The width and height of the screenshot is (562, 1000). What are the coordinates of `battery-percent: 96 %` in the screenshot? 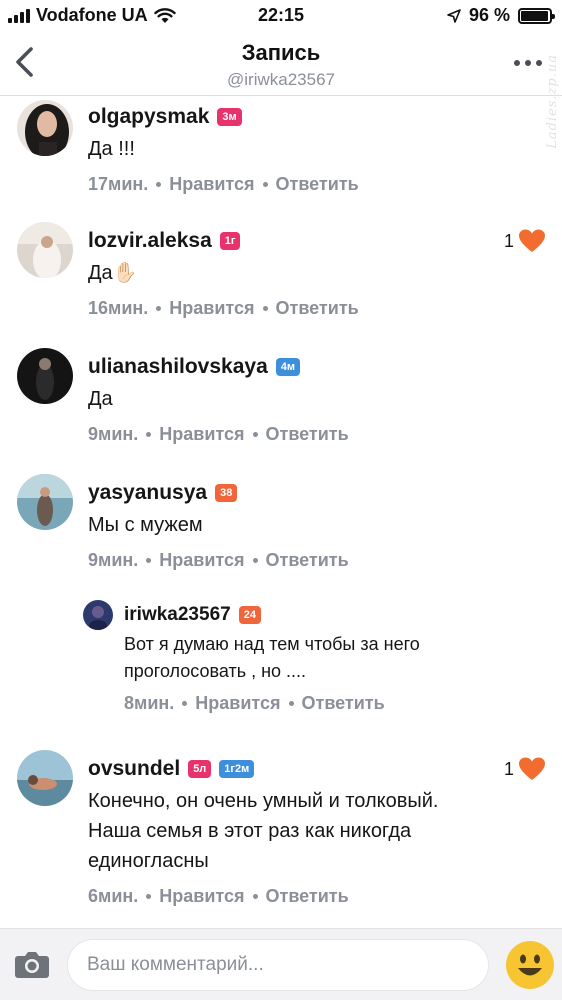 It's located at (489, 15).